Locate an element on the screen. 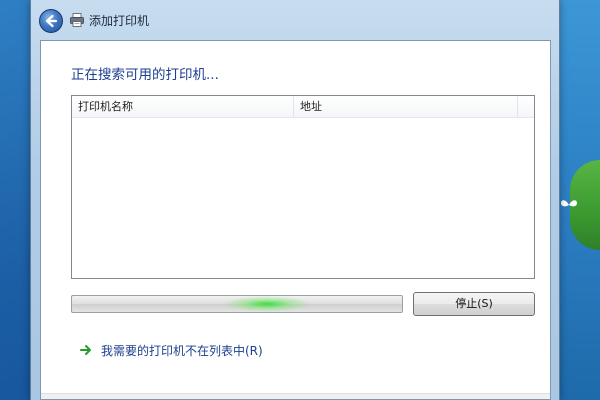  back-button is located at coordinates (51, 21).